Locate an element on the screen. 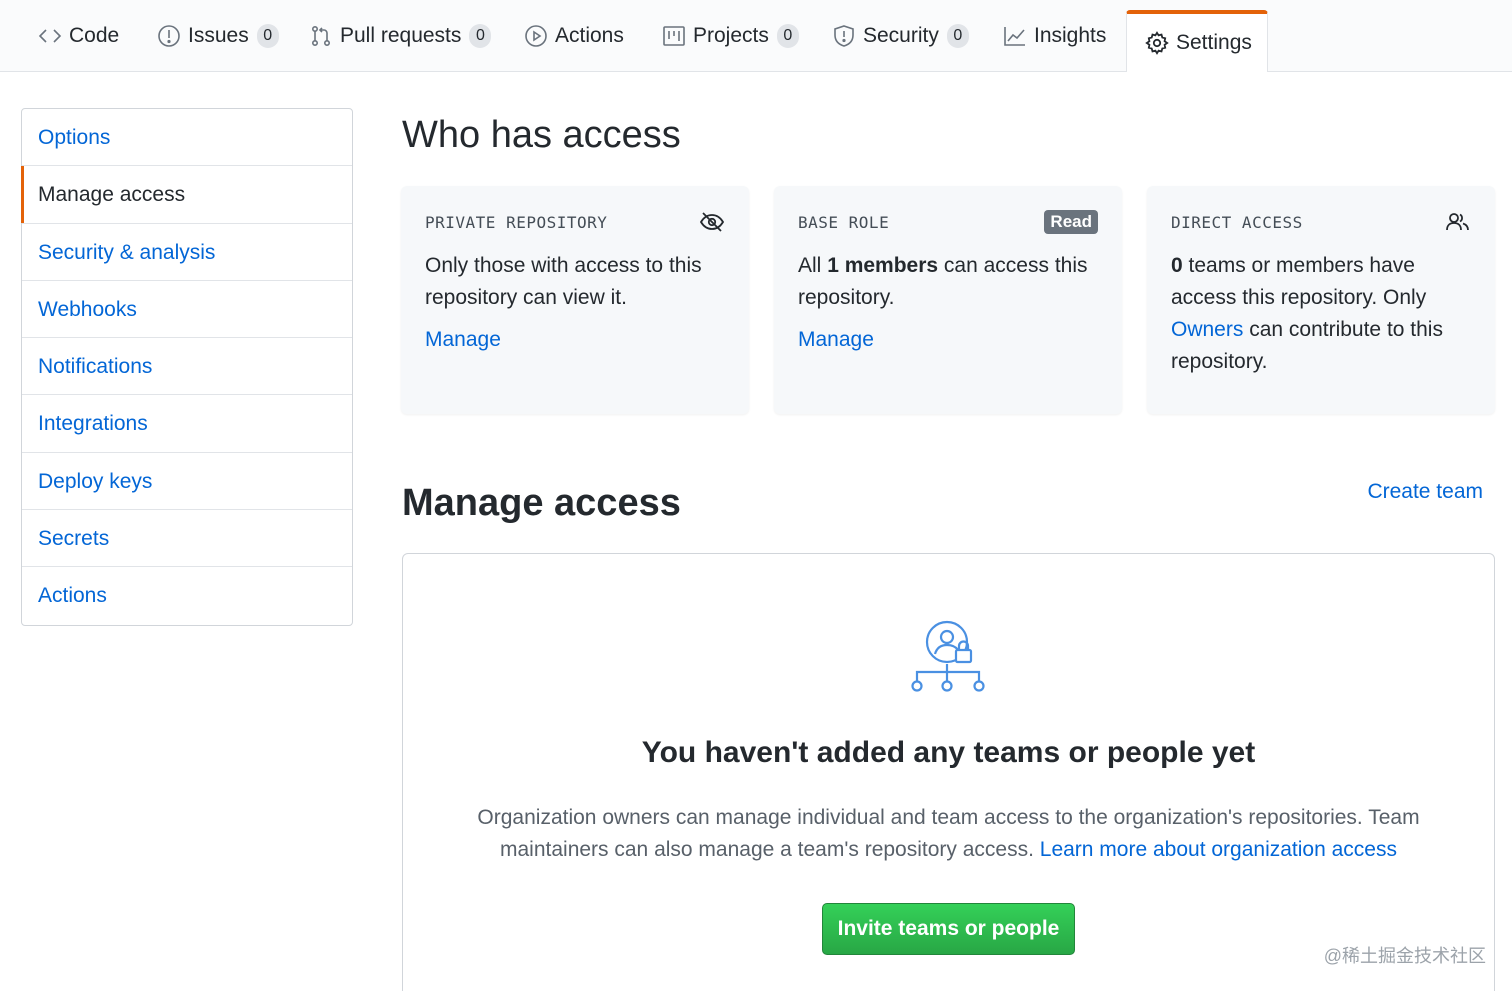  eye-closed-icon is located at coordinates (712, 224).